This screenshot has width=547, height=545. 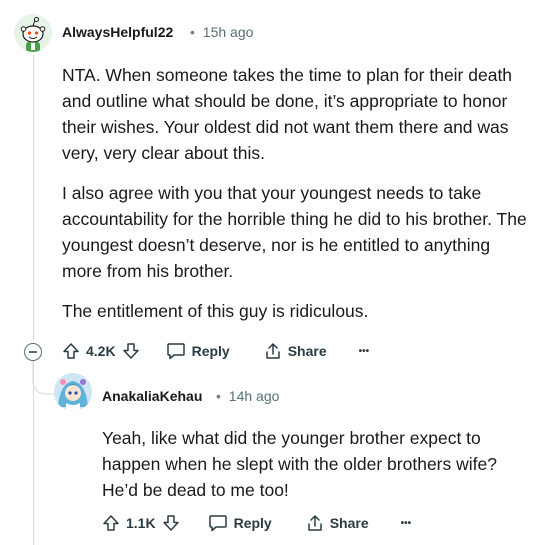 I want to click on reply-author: AnakaliaKehau, so click(x=152, y=396).